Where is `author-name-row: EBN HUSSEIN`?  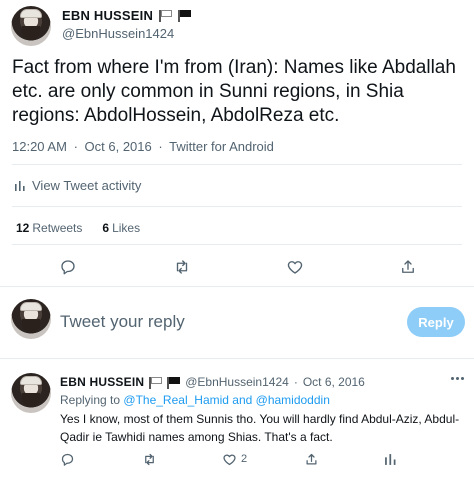 author-name-row: EBN HUSSEIN is located at coordinates (127, 15).